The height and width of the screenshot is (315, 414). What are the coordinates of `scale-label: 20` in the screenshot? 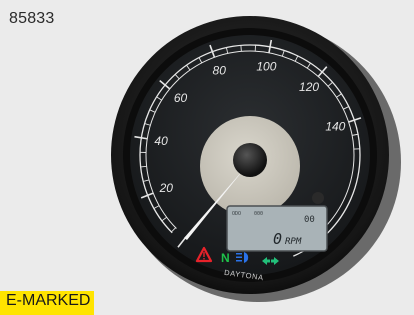 It's located at (166, 188).